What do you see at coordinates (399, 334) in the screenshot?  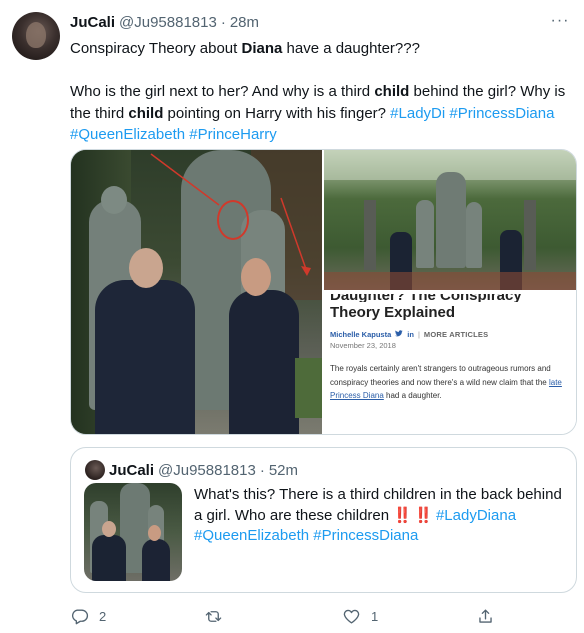 I see `twitter-bird-icon` at bounding box center [399, 334].